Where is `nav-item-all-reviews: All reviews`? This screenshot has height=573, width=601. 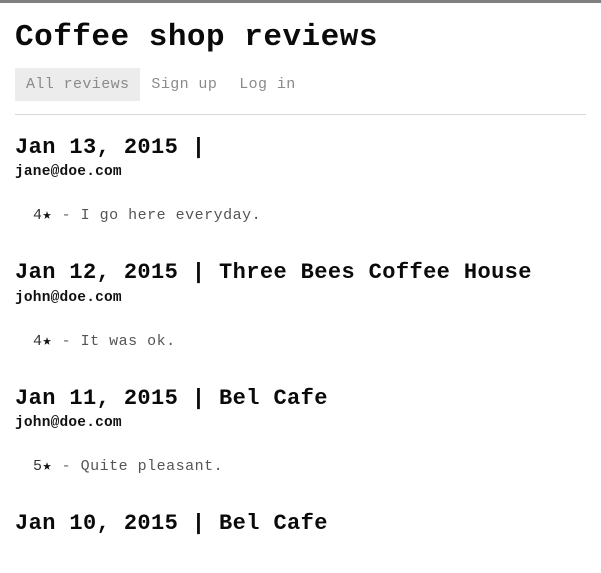 nav-item-all-reviews: All reviews is located at coordinates (78, 84).